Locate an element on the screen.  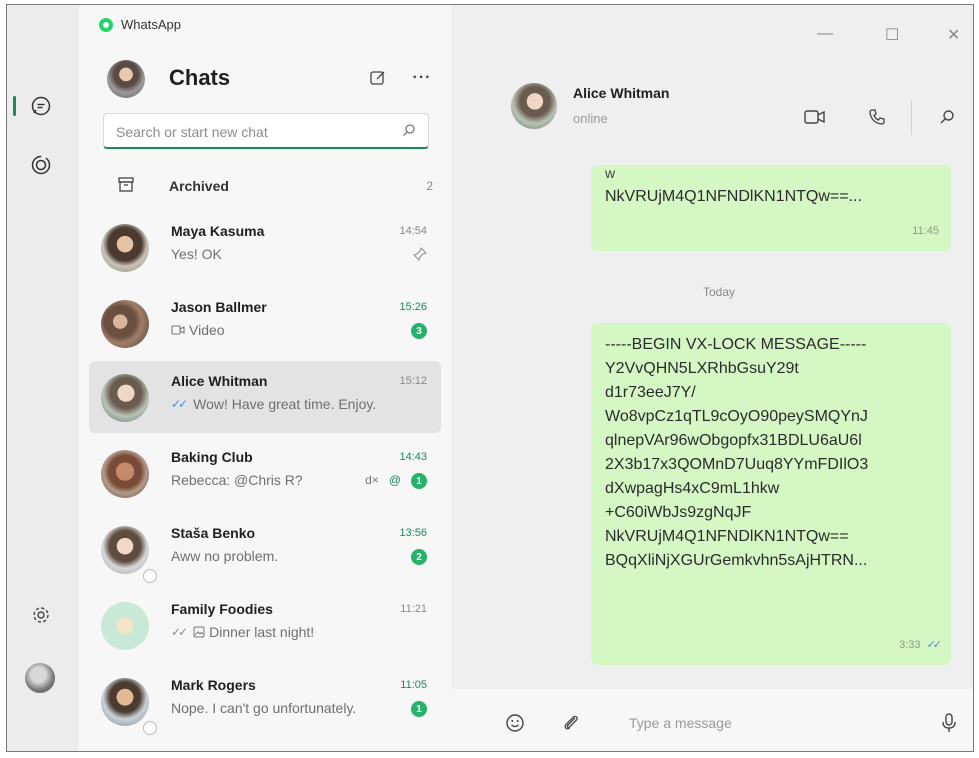
more-options-button: ··· is located at coordinates (422, 78).